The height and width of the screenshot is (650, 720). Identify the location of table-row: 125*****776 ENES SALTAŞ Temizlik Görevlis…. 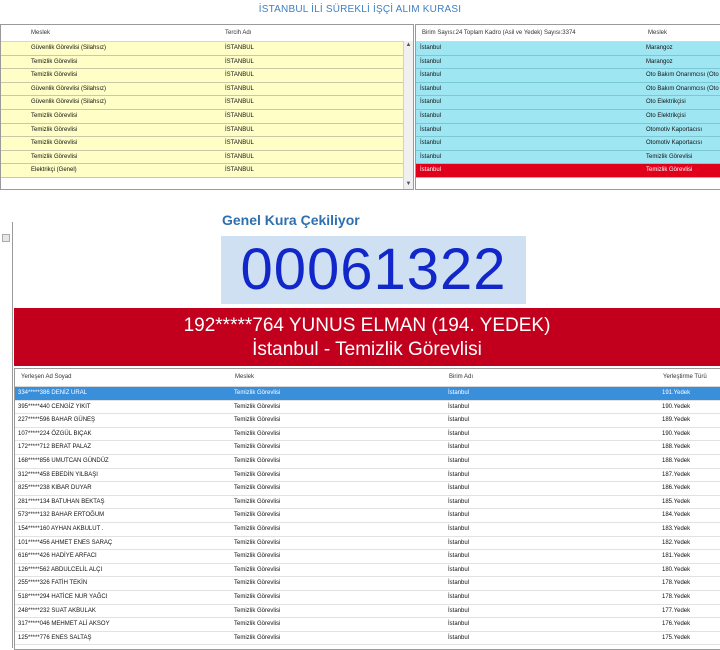
(367, 638).